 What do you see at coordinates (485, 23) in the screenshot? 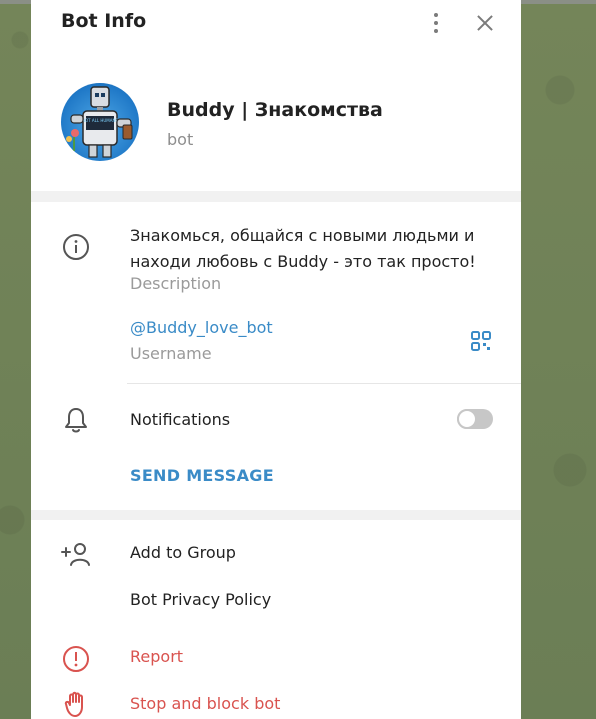
I see `close-icon` at bounding box center [485, 23].